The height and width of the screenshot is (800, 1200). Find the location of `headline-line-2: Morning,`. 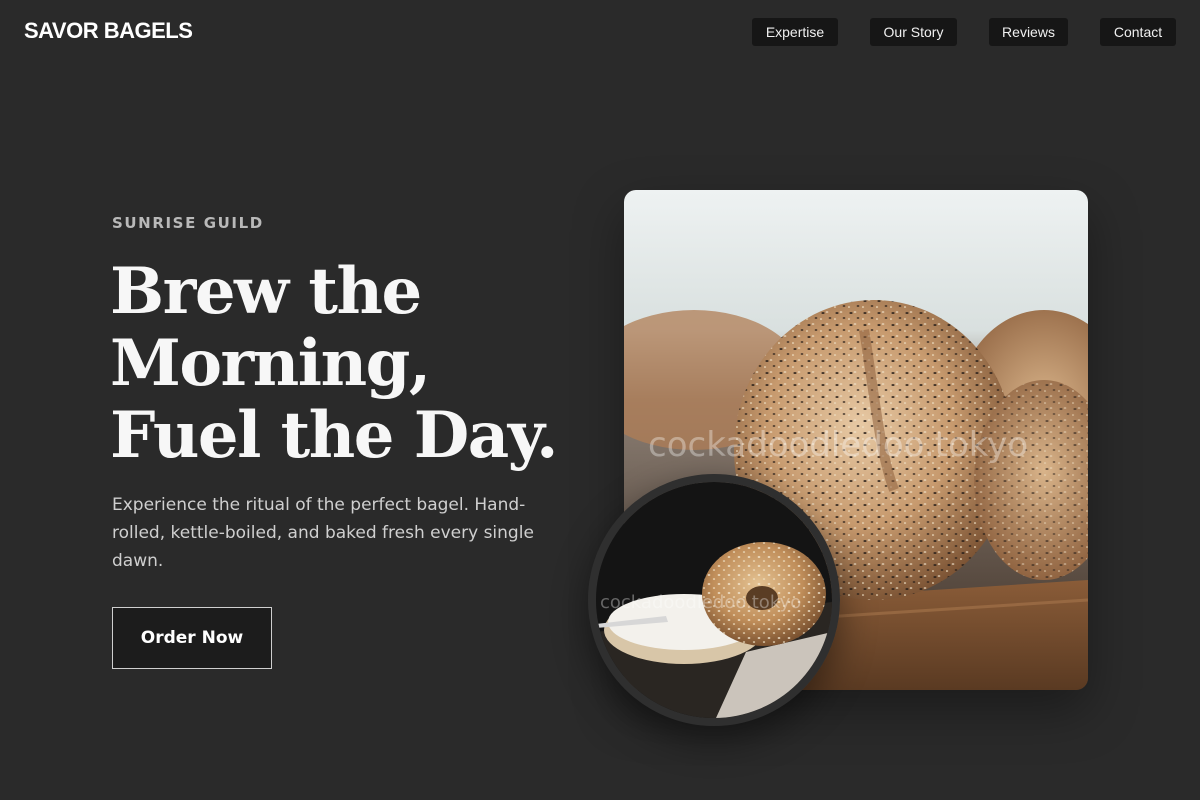

headline-line-2: Morning, is located at coordinates (270, 363).